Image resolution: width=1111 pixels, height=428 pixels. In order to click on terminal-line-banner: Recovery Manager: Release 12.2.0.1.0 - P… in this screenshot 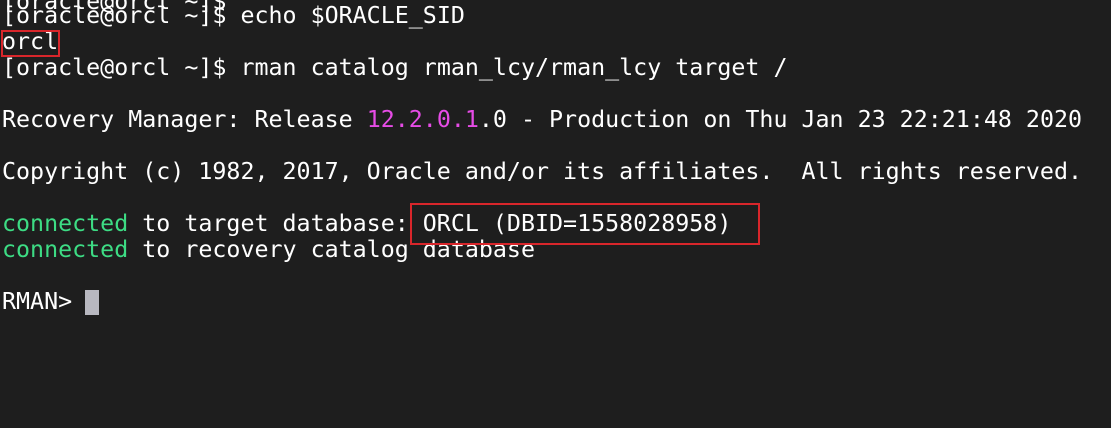, I will do `click(542, 120)`.